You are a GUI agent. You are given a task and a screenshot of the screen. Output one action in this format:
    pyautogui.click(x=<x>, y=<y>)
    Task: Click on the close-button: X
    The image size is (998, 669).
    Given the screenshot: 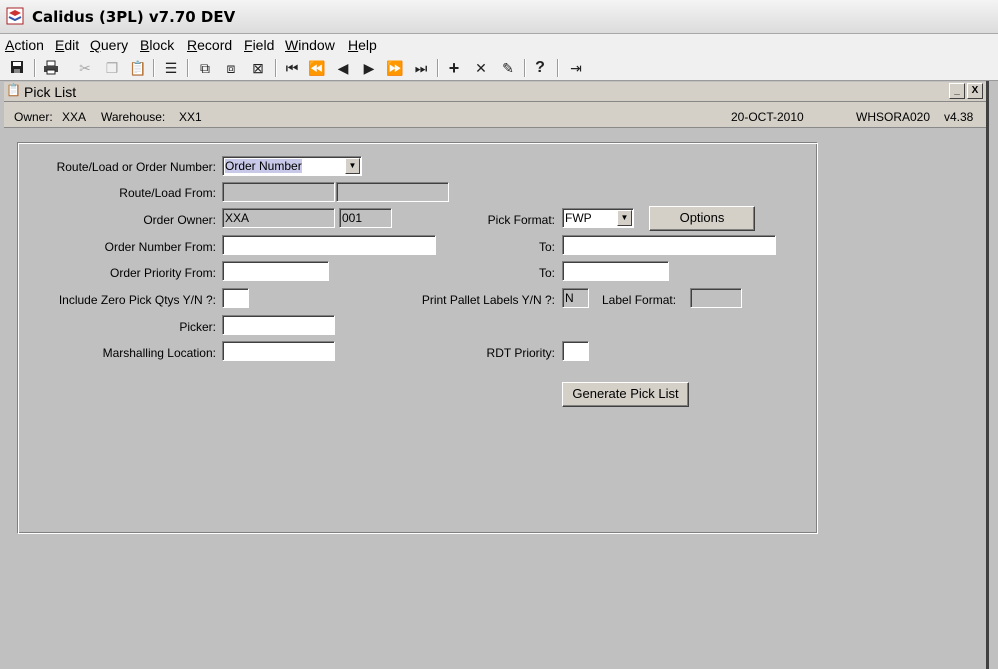 What is the action you would take?
    pyautogui.click(x=975, y=91)
    